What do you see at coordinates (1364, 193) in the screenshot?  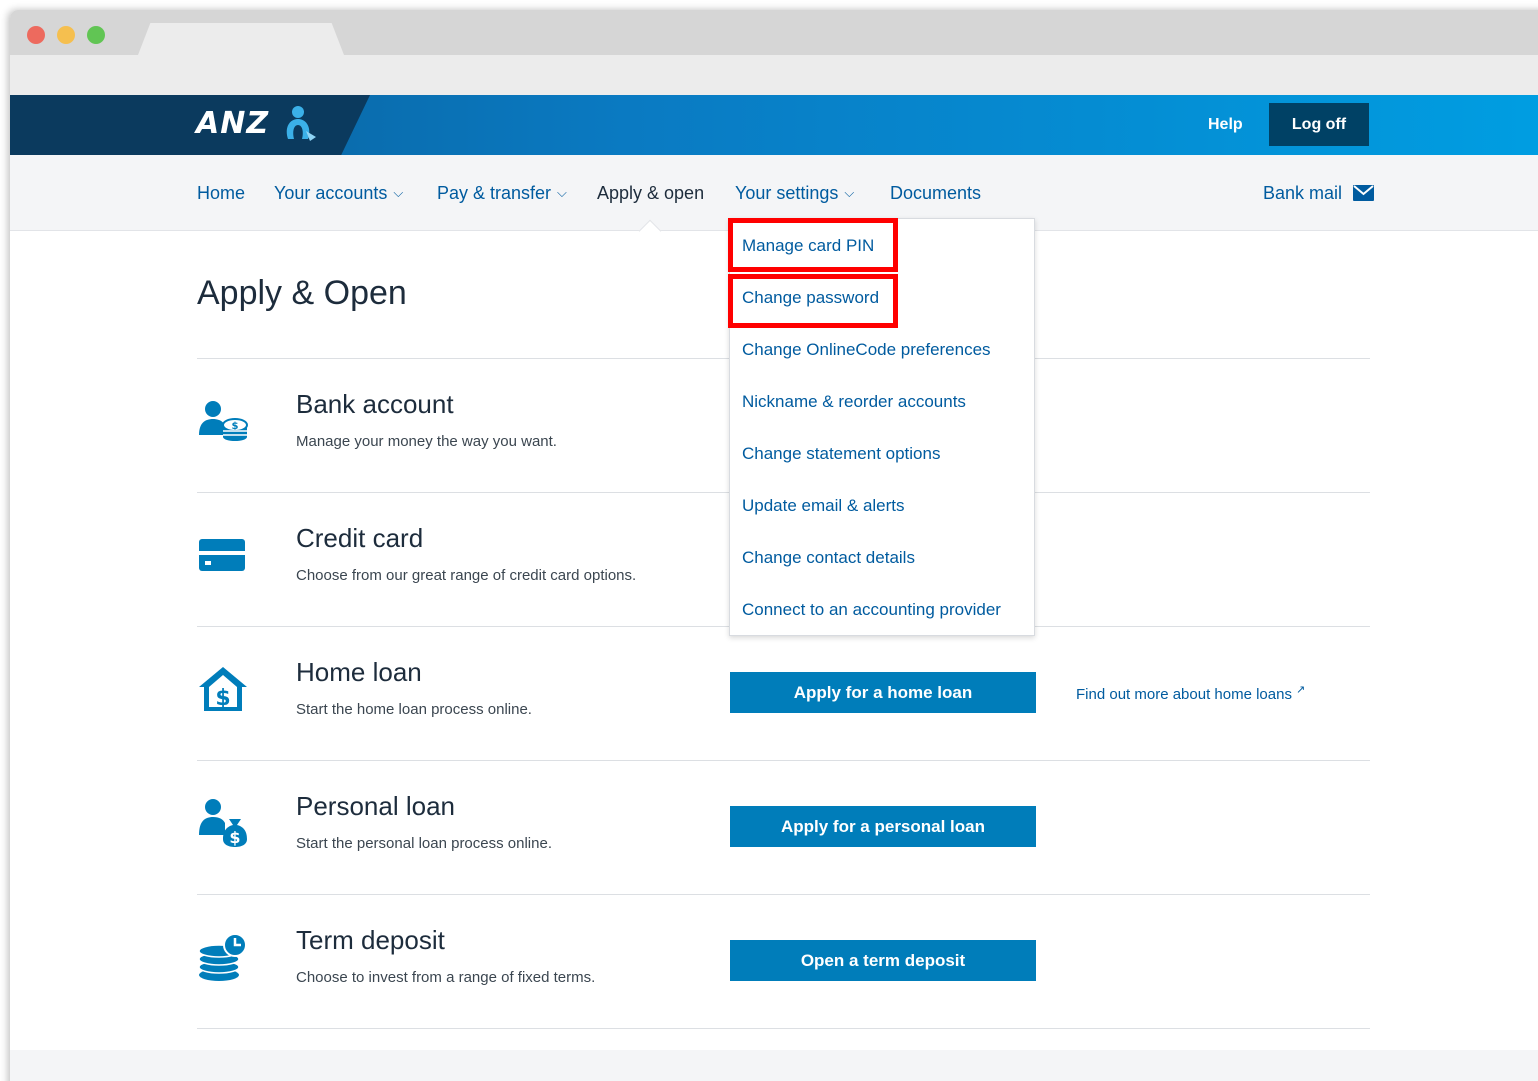 I see `mail-icon` at bounding box center [1364, 193].